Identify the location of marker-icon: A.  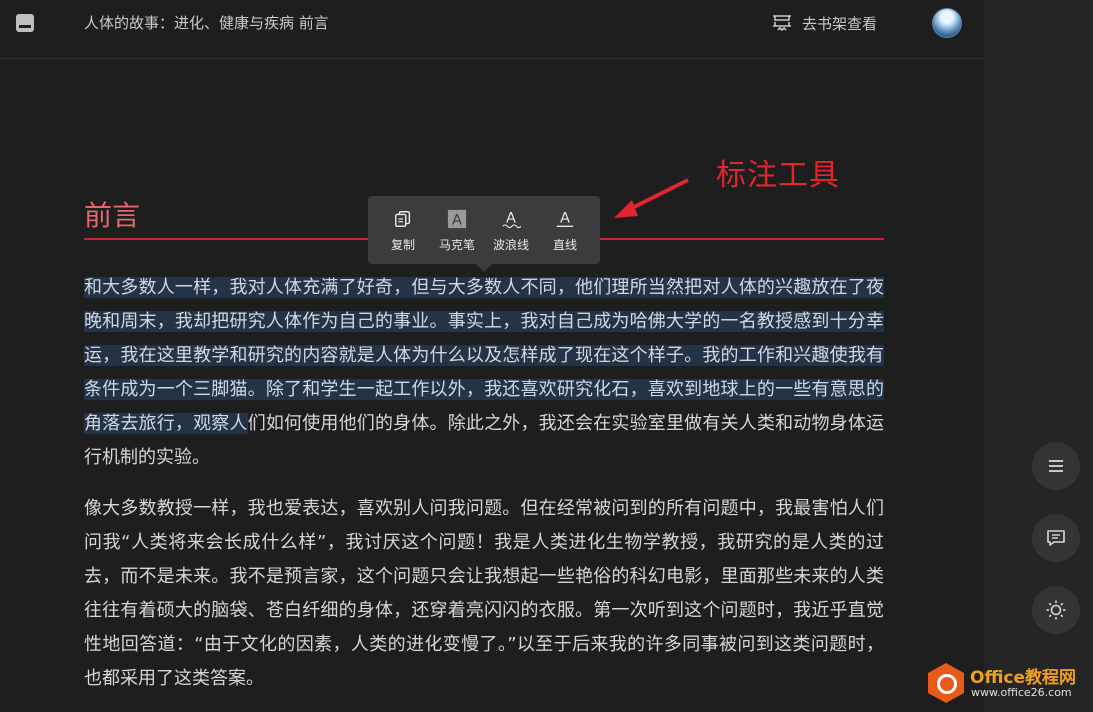
(457, 219).